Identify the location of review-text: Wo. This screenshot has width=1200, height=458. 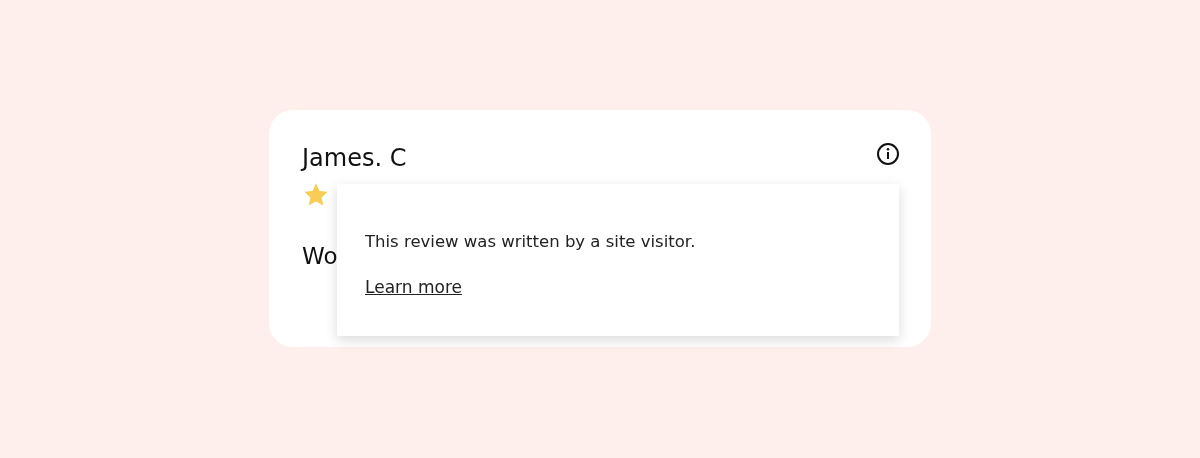
(320, 256).